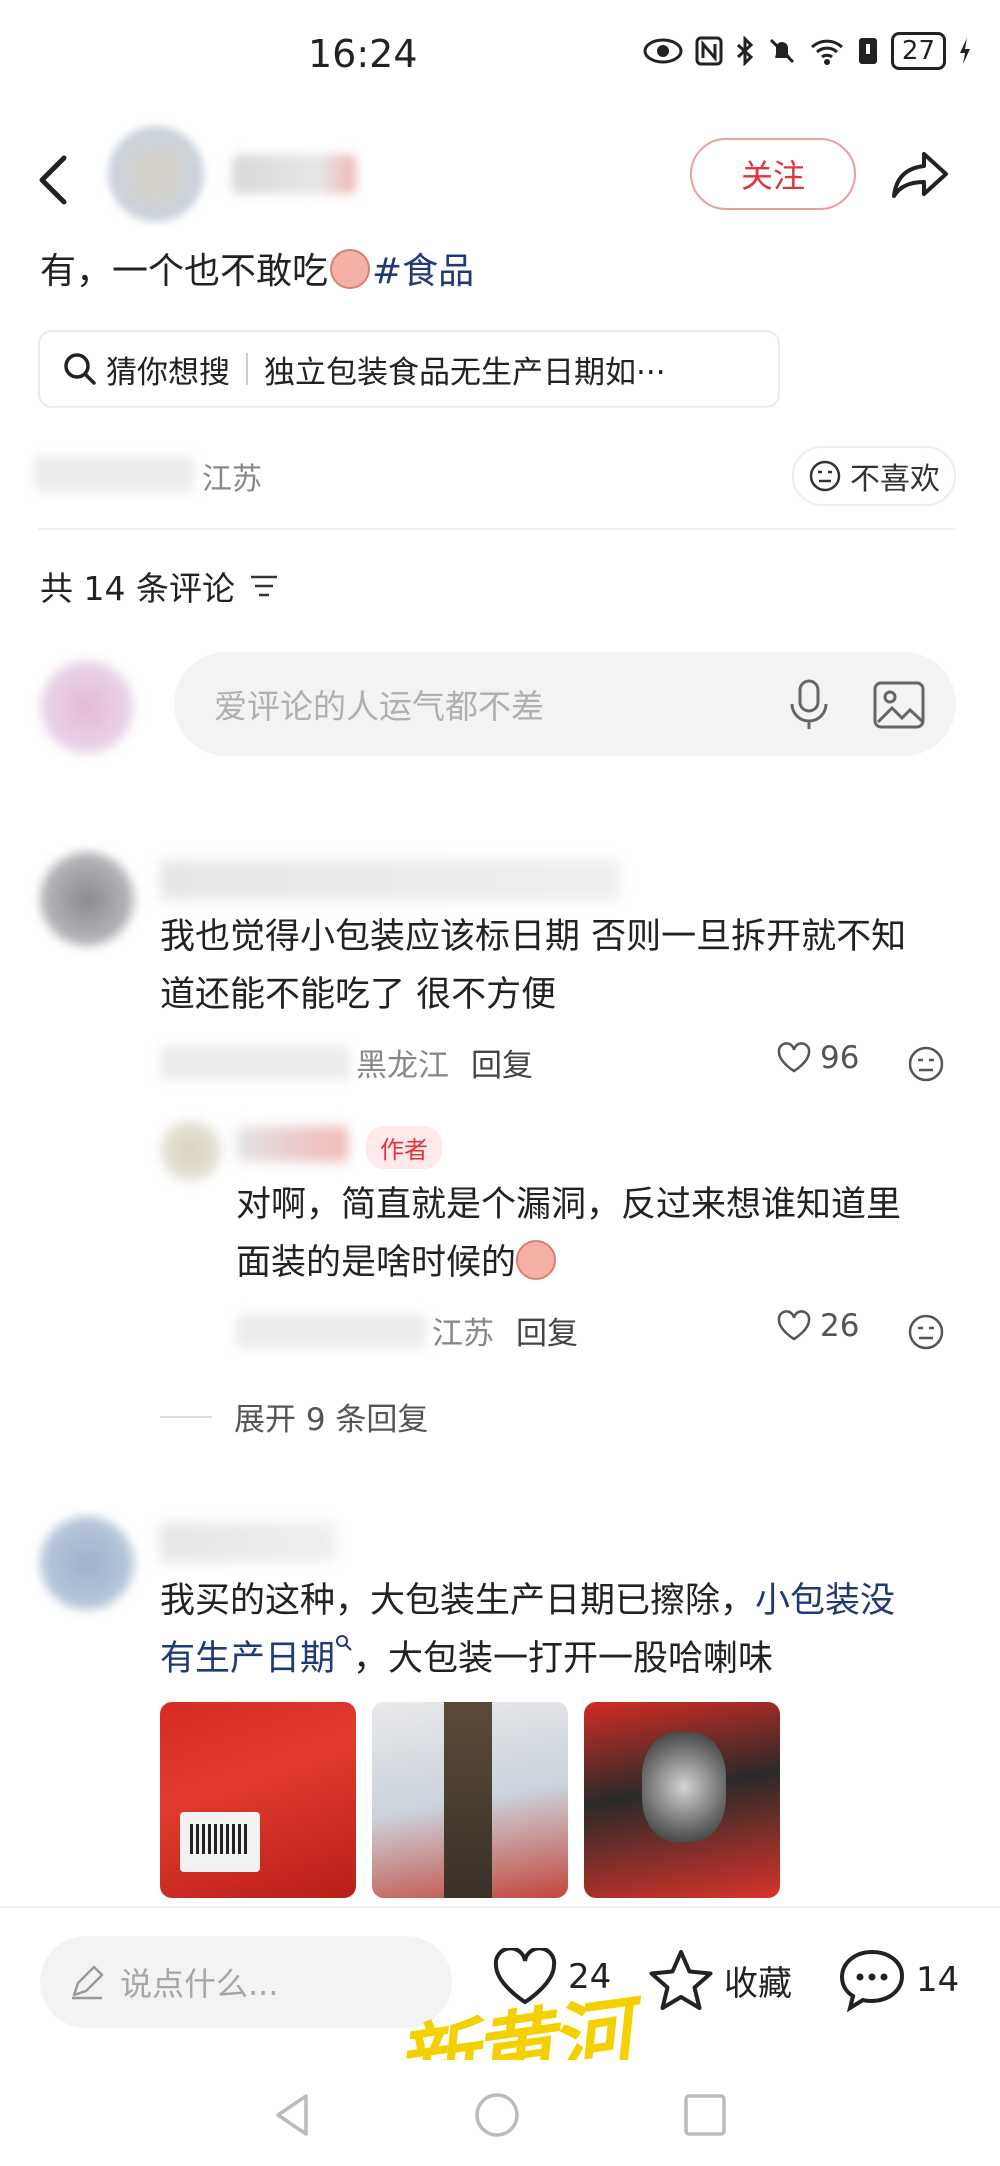 This screenshot has width=1000, height=2166. I want to click on post-meta: 江苏 不喜欢, so click(500, 475).